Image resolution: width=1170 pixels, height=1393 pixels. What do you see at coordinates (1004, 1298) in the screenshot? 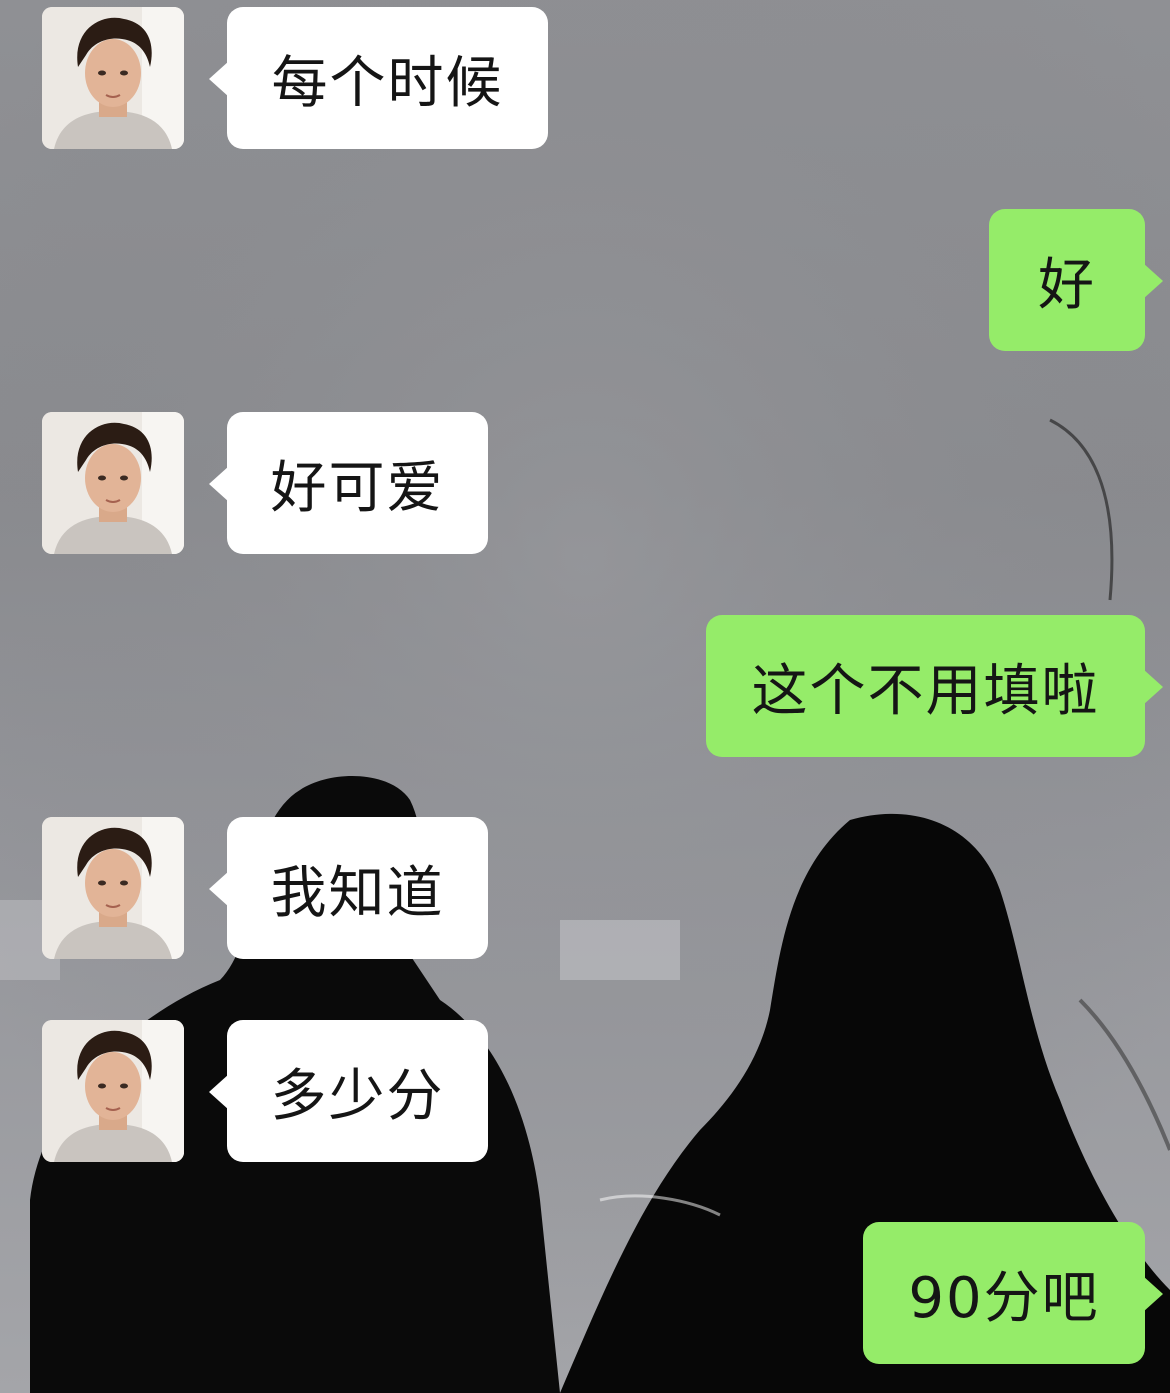
I see `message-text: 90分吧` at bounding box center [1004, 1298].